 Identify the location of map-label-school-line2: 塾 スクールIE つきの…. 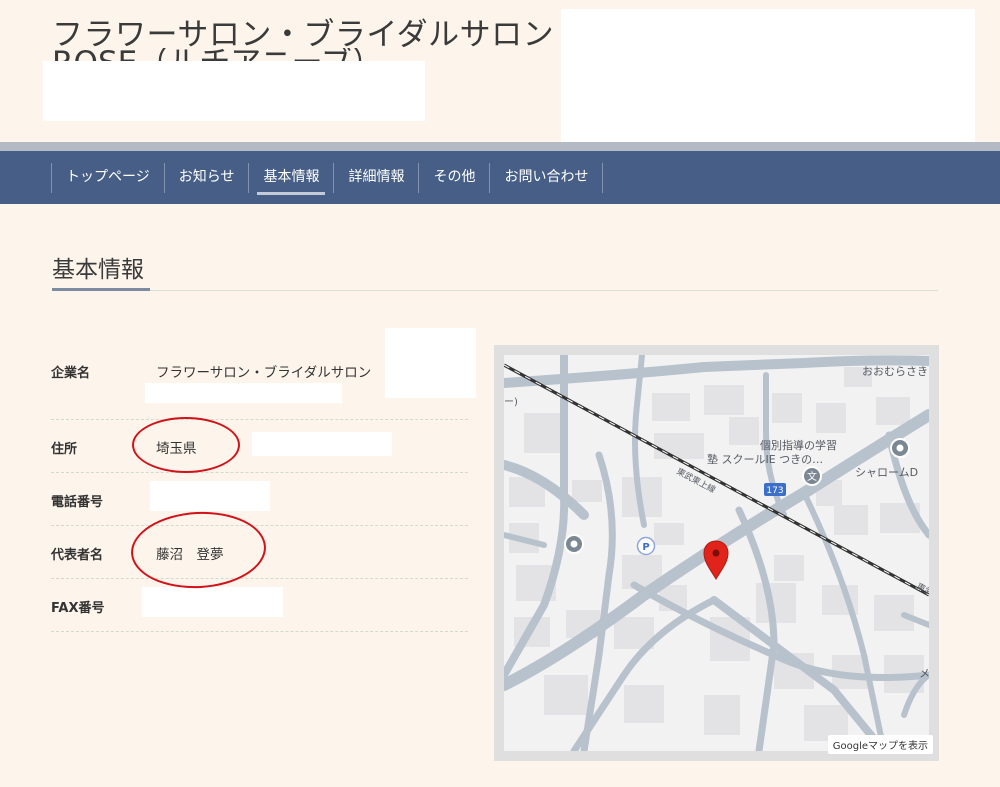
(765, 459).